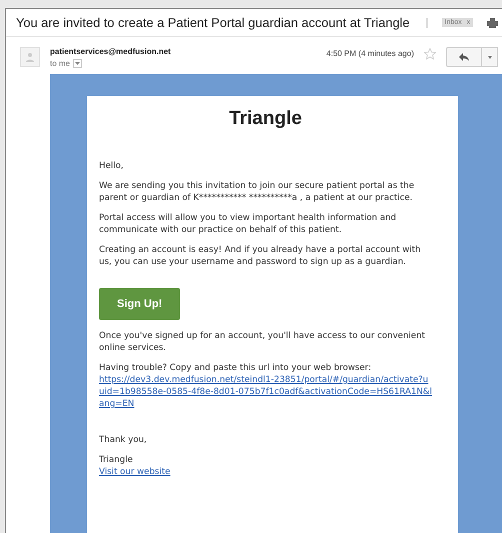 Image resolution: width=502 pixels, height=533 pixels. What do you see at coordinates (257, 192) in the screenshot?
I see `body-paragraph: We are sending you this invitation to join our secure patient portal as the parent or guardian of K*********** **********a , a patient at our practice.` at bounding box center [257, 192].